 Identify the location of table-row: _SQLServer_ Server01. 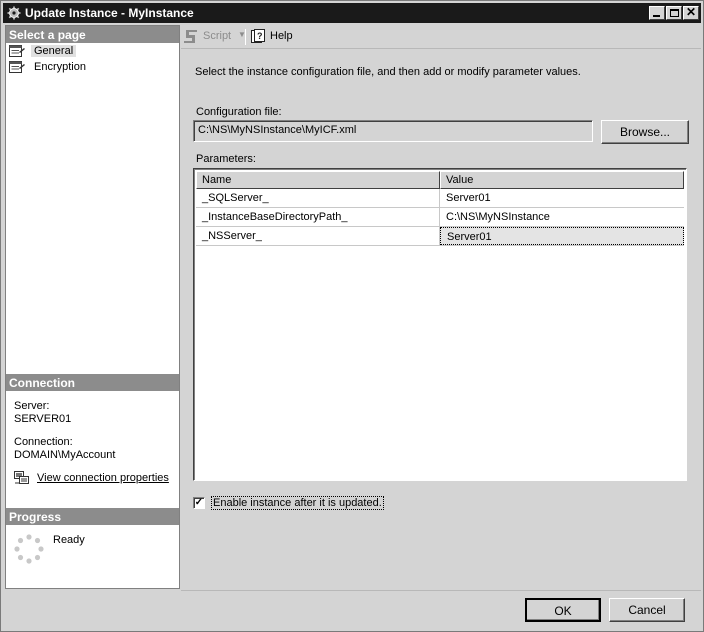
(440, 198).